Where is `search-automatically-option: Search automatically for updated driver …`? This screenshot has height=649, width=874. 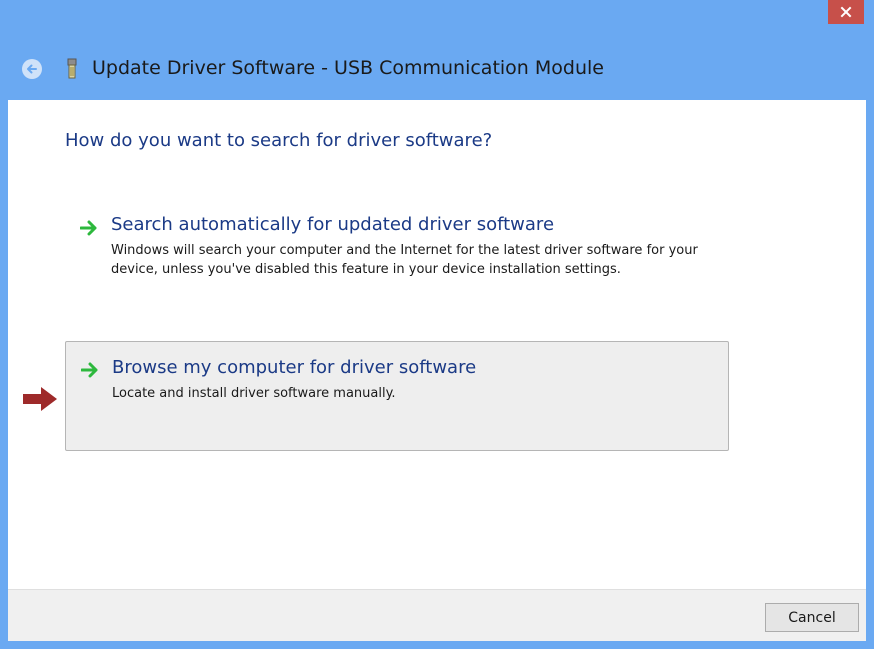 search-automatically-option: Search automatically for updated driver … is located at coordinates (397, 264).